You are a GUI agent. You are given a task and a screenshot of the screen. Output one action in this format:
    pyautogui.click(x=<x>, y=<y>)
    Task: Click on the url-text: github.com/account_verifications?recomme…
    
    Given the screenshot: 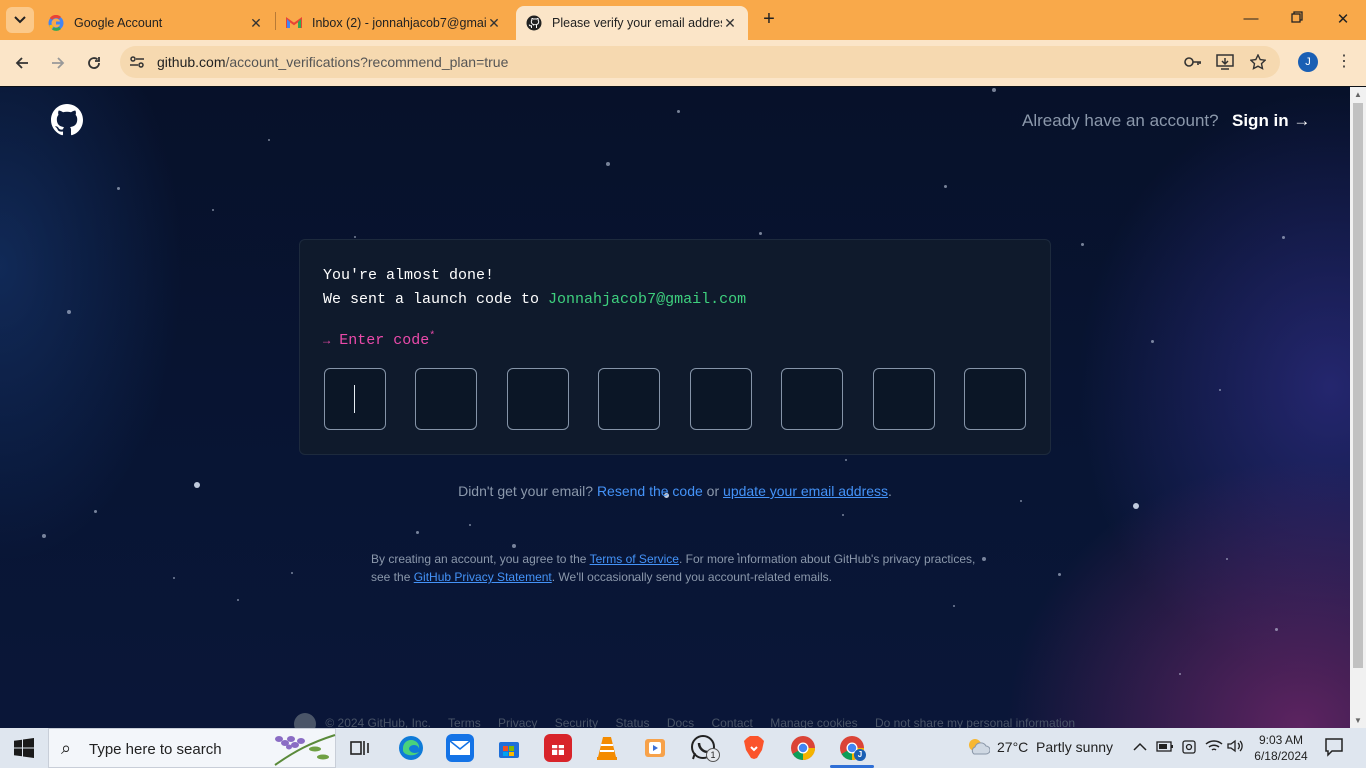 What is the action you would take?
    pyautogui.click(x=332, y=62)
    